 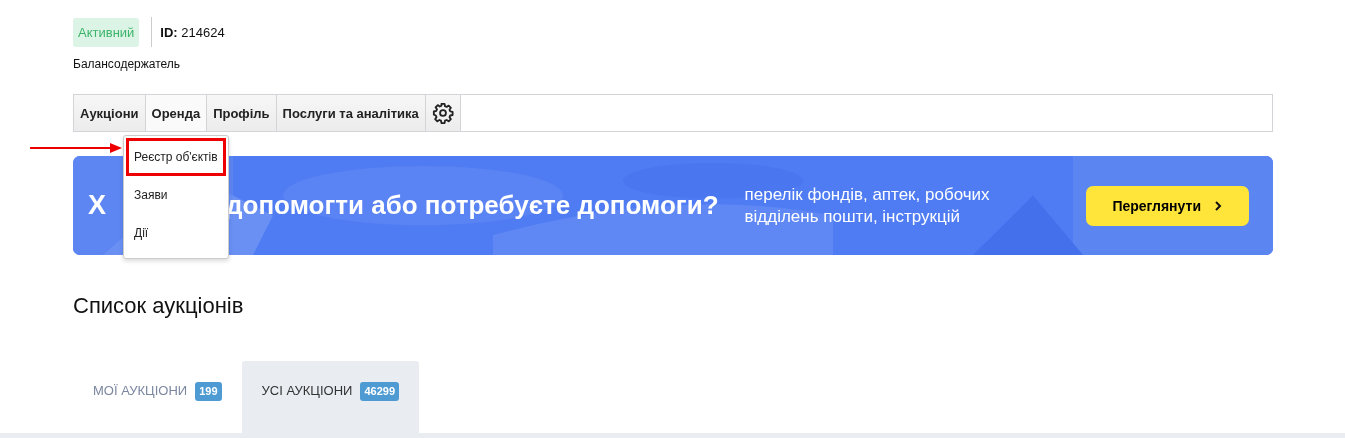 I want to click on view-button: Переглянути, so click(x=1167, y=205).